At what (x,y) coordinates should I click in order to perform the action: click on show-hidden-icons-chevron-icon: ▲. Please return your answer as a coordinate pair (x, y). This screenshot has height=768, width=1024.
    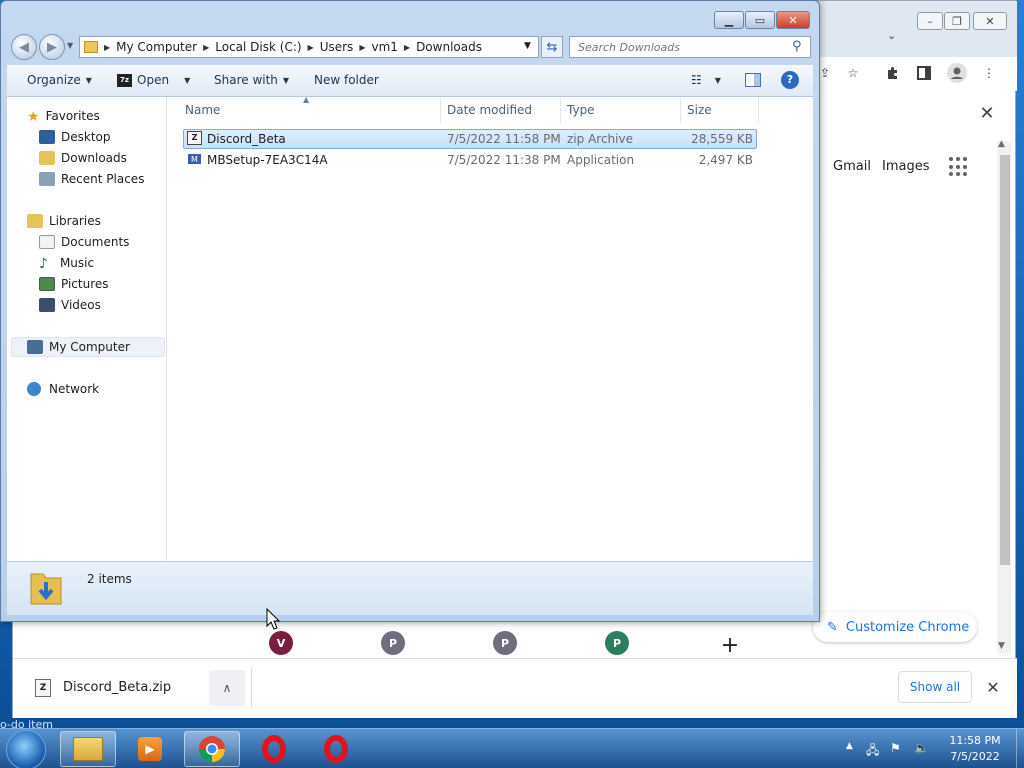
    Looking at the image, I should click on (849, 746).